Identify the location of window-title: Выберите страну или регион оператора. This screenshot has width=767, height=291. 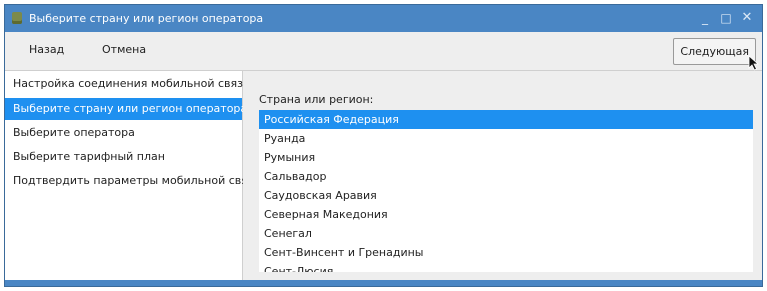
(146, 18).